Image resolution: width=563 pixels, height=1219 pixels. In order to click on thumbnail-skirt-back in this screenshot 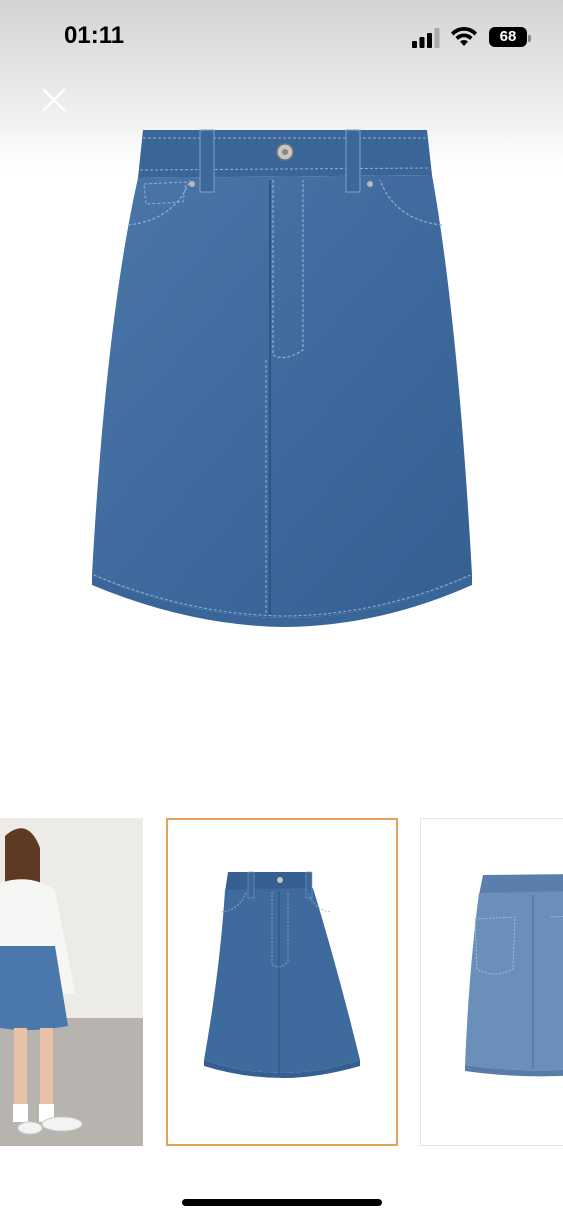, I will do `click(491, 982)`.